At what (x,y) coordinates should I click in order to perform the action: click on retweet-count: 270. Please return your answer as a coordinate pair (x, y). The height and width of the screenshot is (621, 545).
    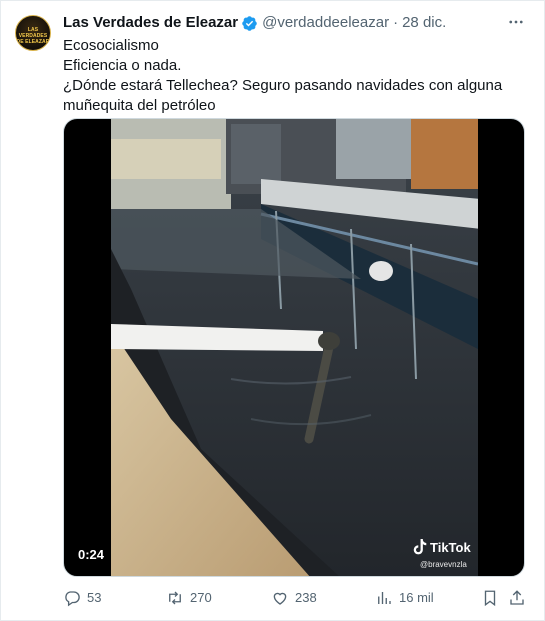
    Looking at the image, I should click on (201, 597).